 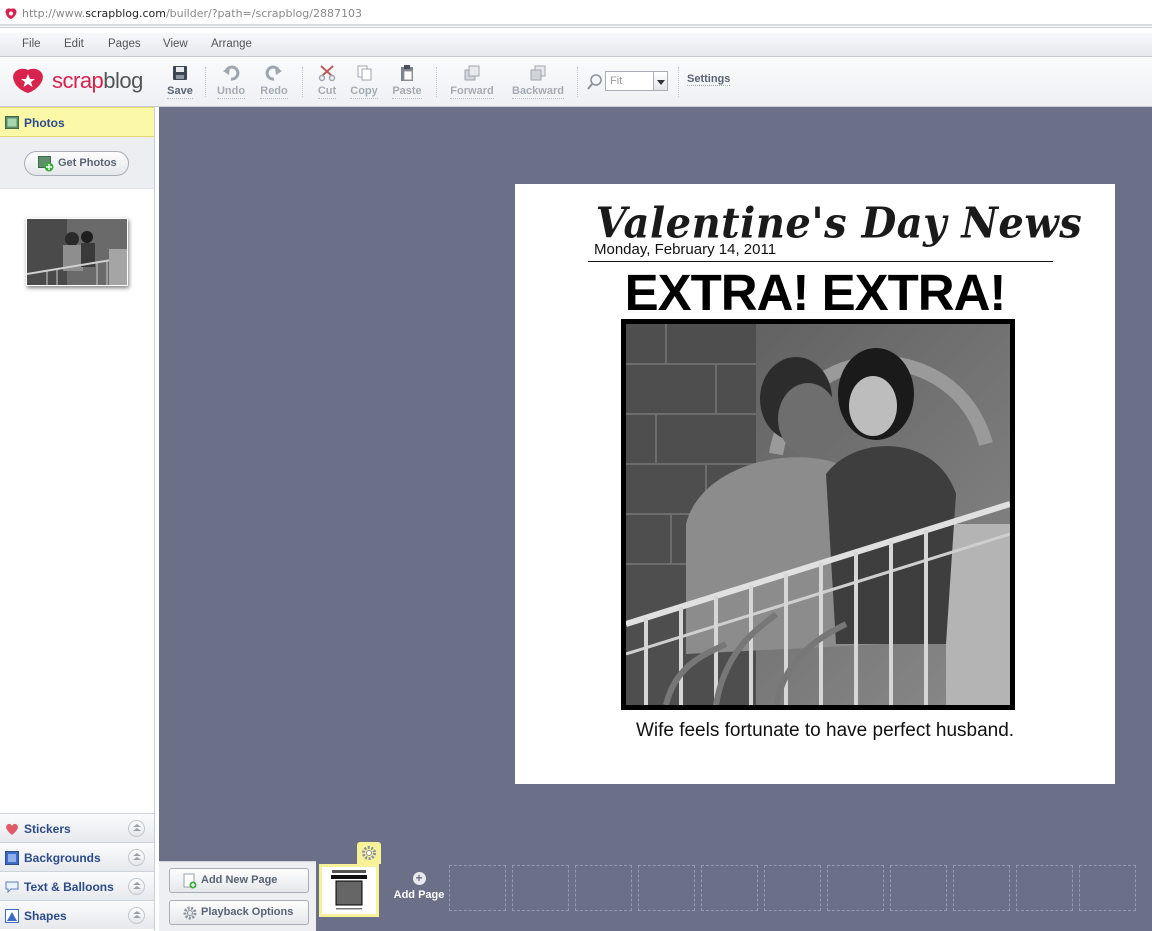 What do you see at coordinates (237, 896) in the screenshot?
I see `pages-buttons-area: Add New Page Playback Options` at bounding box center [237, 896].